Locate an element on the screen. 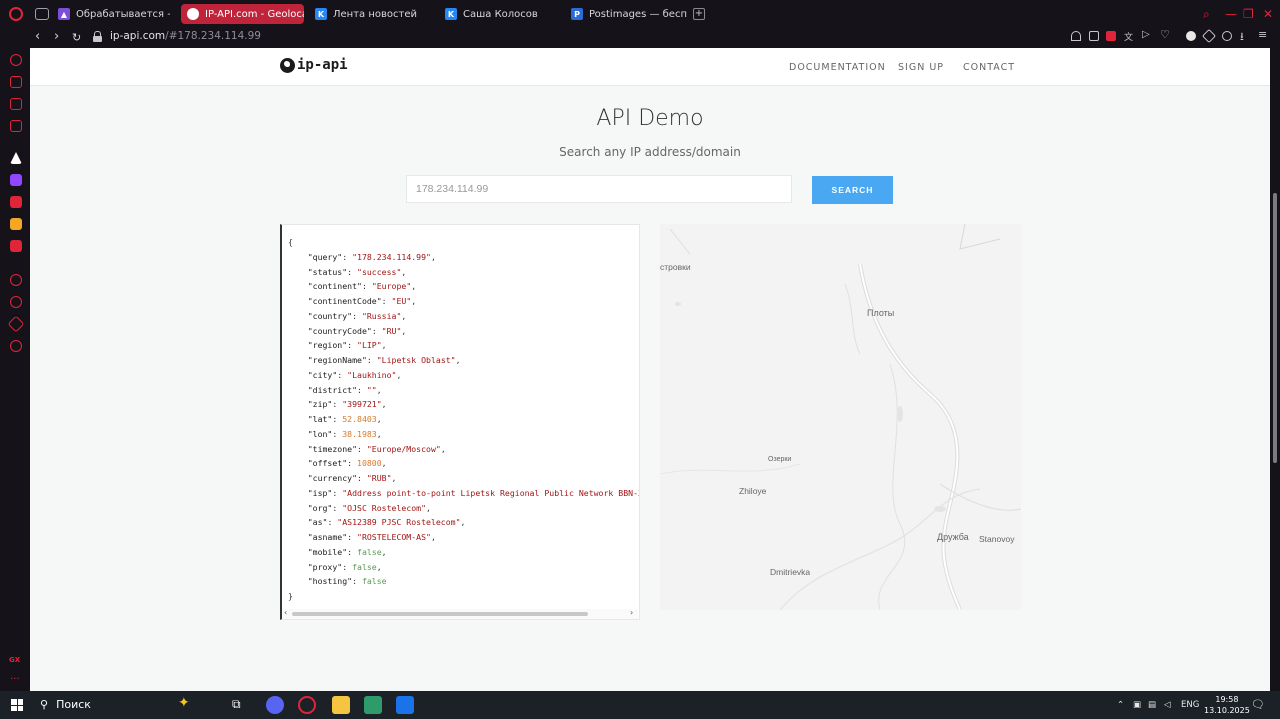 The width and height of the screenshot is (1280, 719). task-view-icon: ⧉ is located at coordinates (241, 706).